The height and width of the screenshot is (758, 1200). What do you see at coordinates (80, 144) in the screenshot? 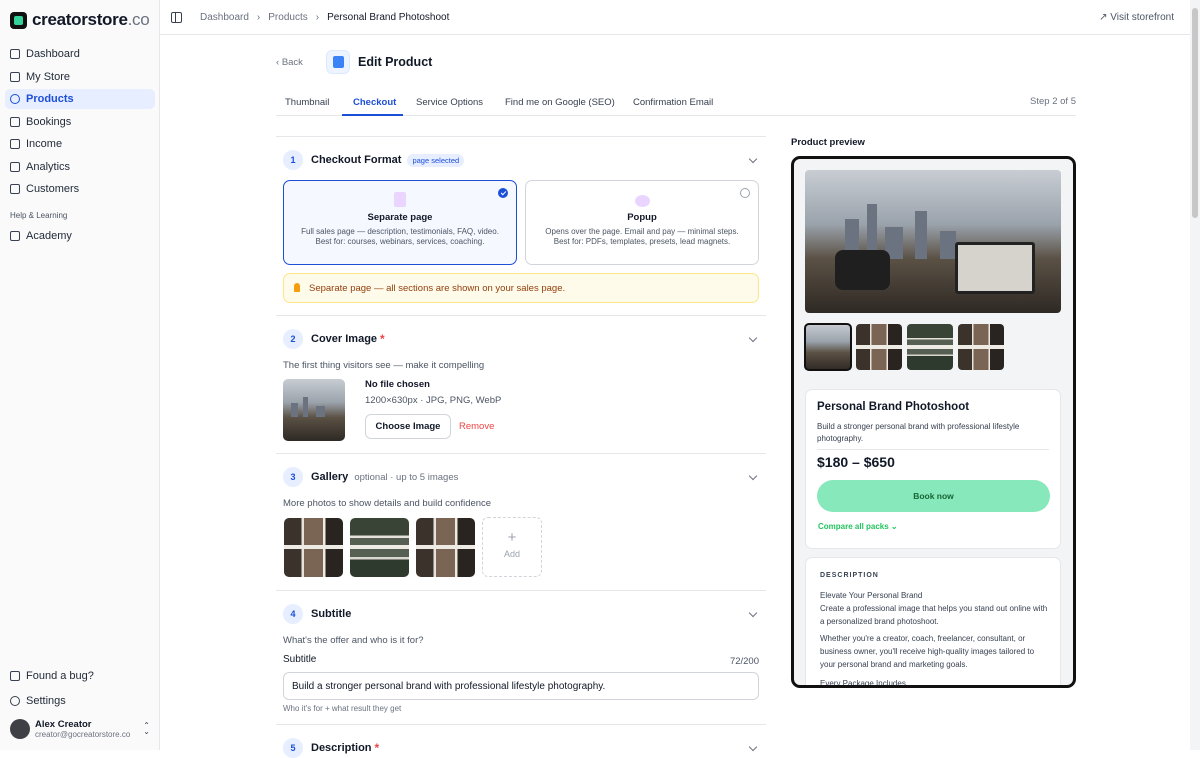
I see `sidebar-item-income: Income` at bounding box center [80, 144].